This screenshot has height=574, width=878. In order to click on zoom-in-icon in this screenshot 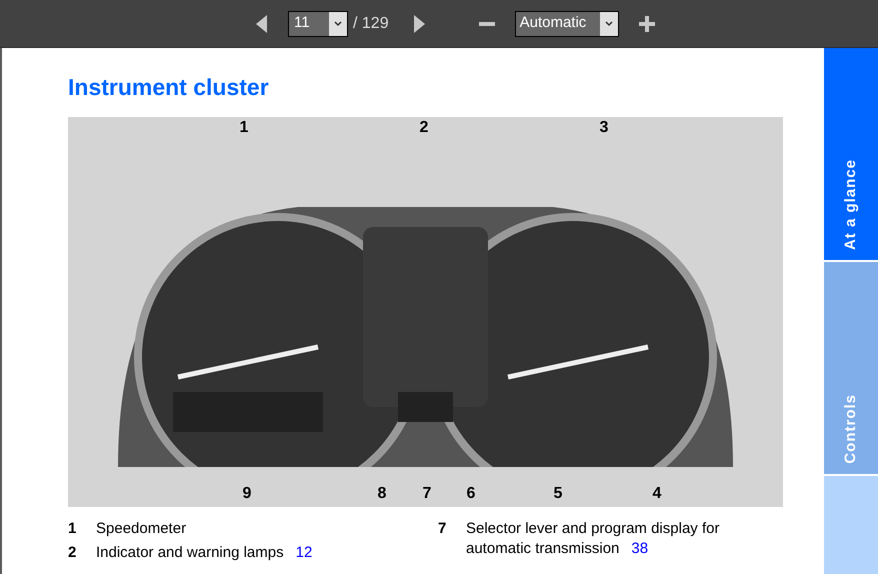, I will do `click(646, 24)`.